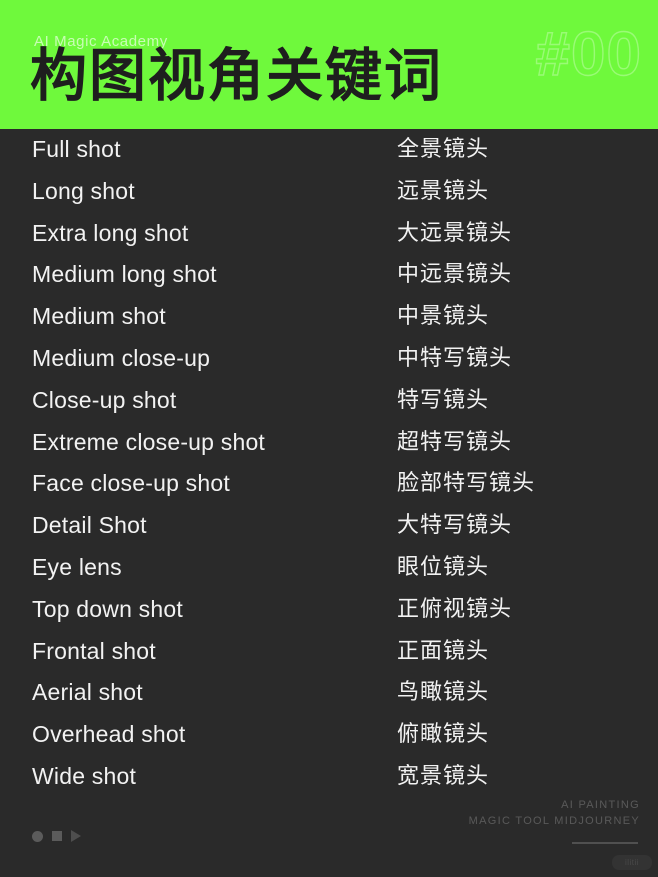 The width and height of the screenshot is (658, 877). I want to click on header-issue-number: #00, so click(588, 54).